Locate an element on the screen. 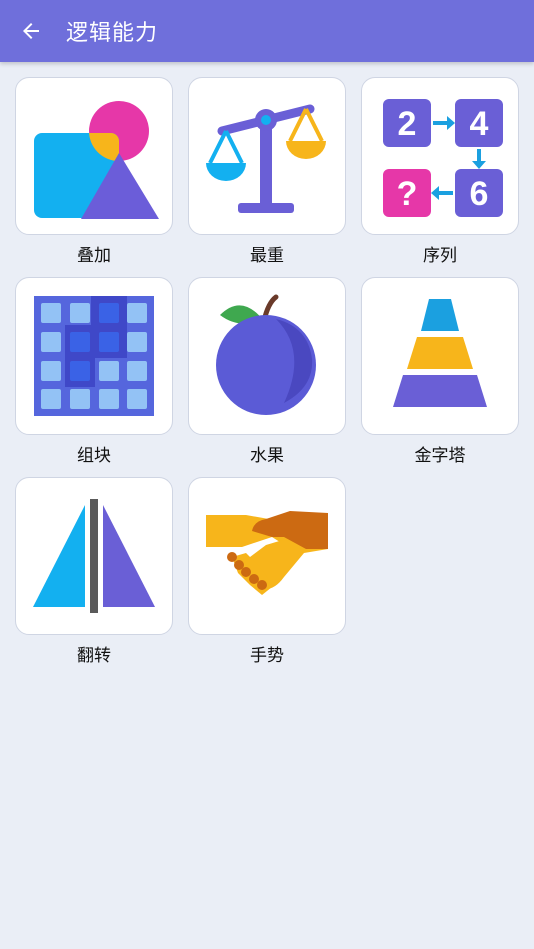 This screenshot has height=949, width=534. tile-blocks: 组块 is located at coordinates (94, 371).